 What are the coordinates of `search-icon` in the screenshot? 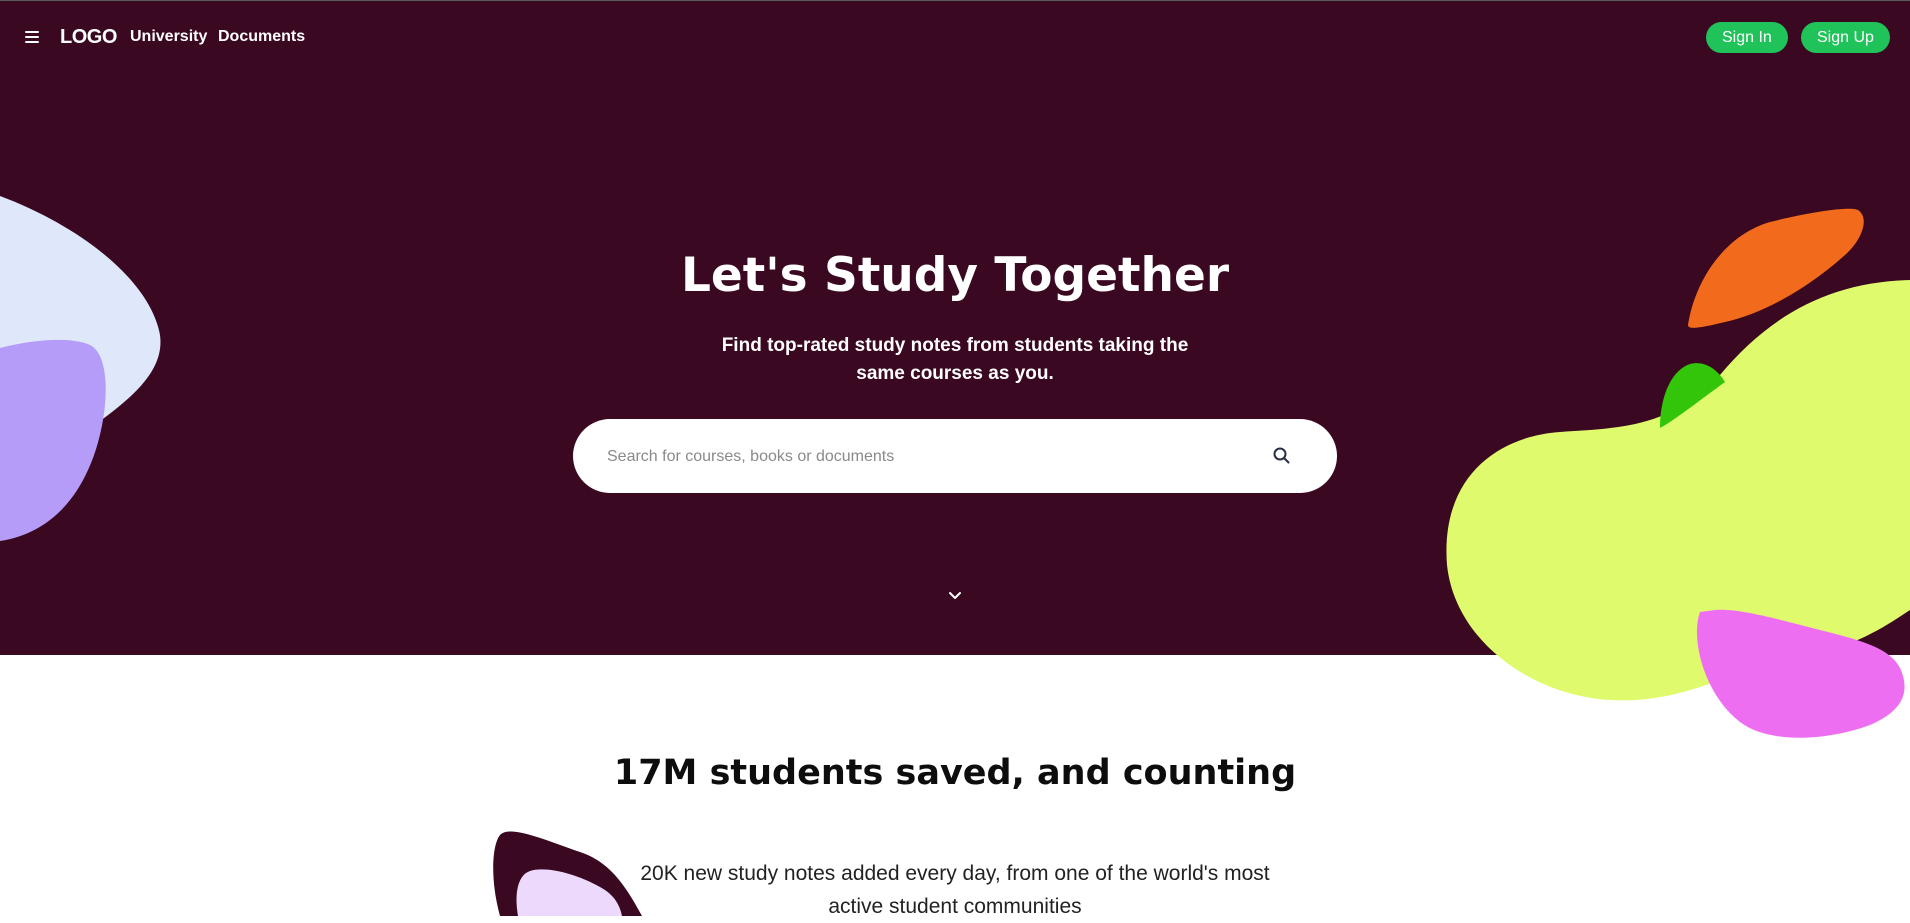 It's located at (1282, 456).